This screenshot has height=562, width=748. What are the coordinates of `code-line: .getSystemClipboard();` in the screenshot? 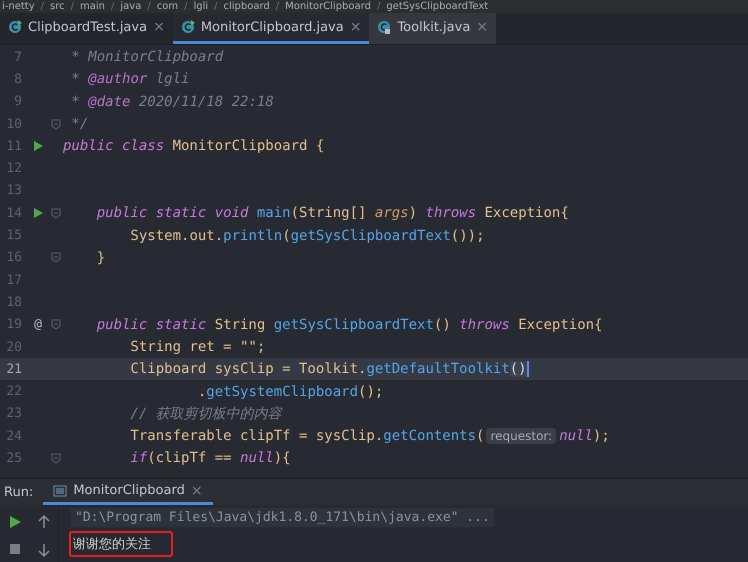 It's located at (290, 392).